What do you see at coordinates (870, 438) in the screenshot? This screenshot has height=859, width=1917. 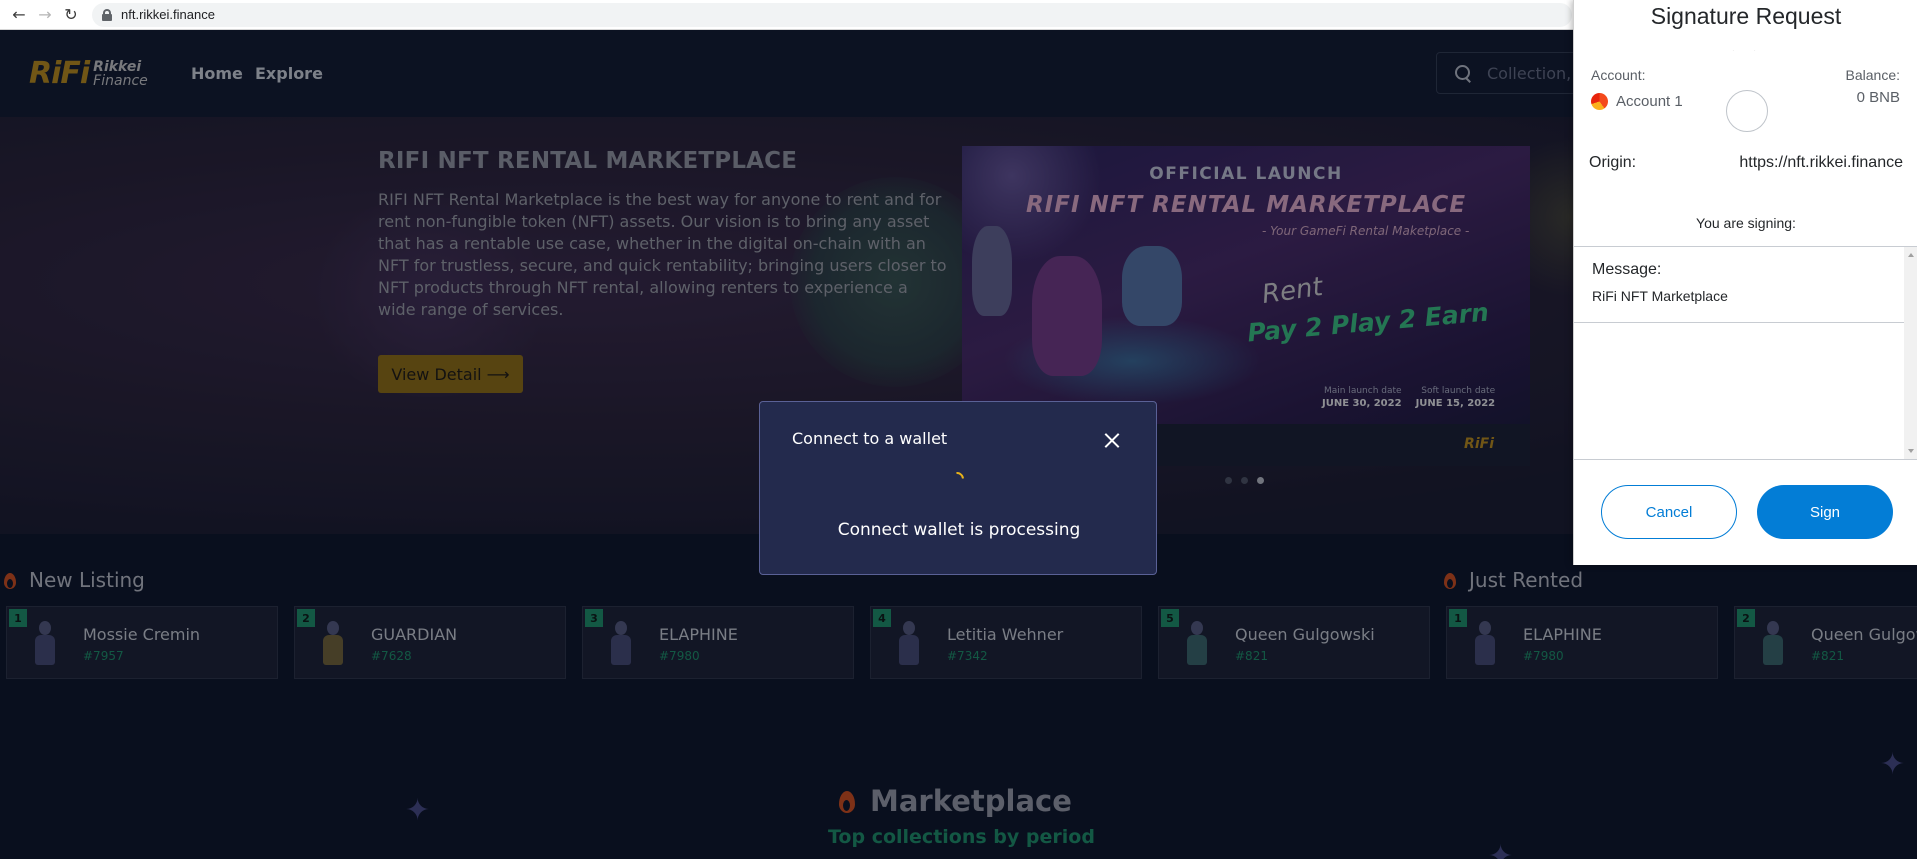 I see `modal-title: Connect to a wallet` at bounding box center [870, 438].